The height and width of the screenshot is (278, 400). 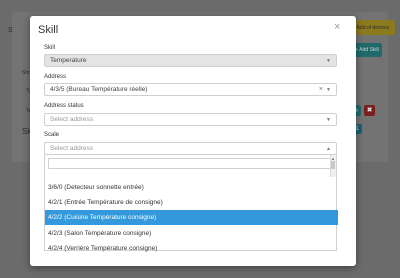 I want to click on dropdown-scrollbar: ▲, so click(x=333, y=166).